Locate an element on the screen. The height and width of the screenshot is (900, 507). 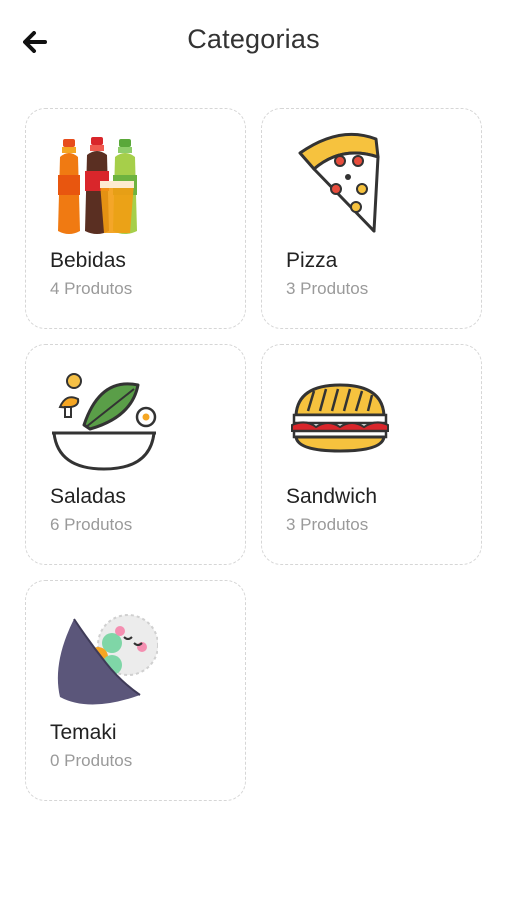
category-card-temaki: Temaki 0 Produtos is located at coordinates (135, 690).